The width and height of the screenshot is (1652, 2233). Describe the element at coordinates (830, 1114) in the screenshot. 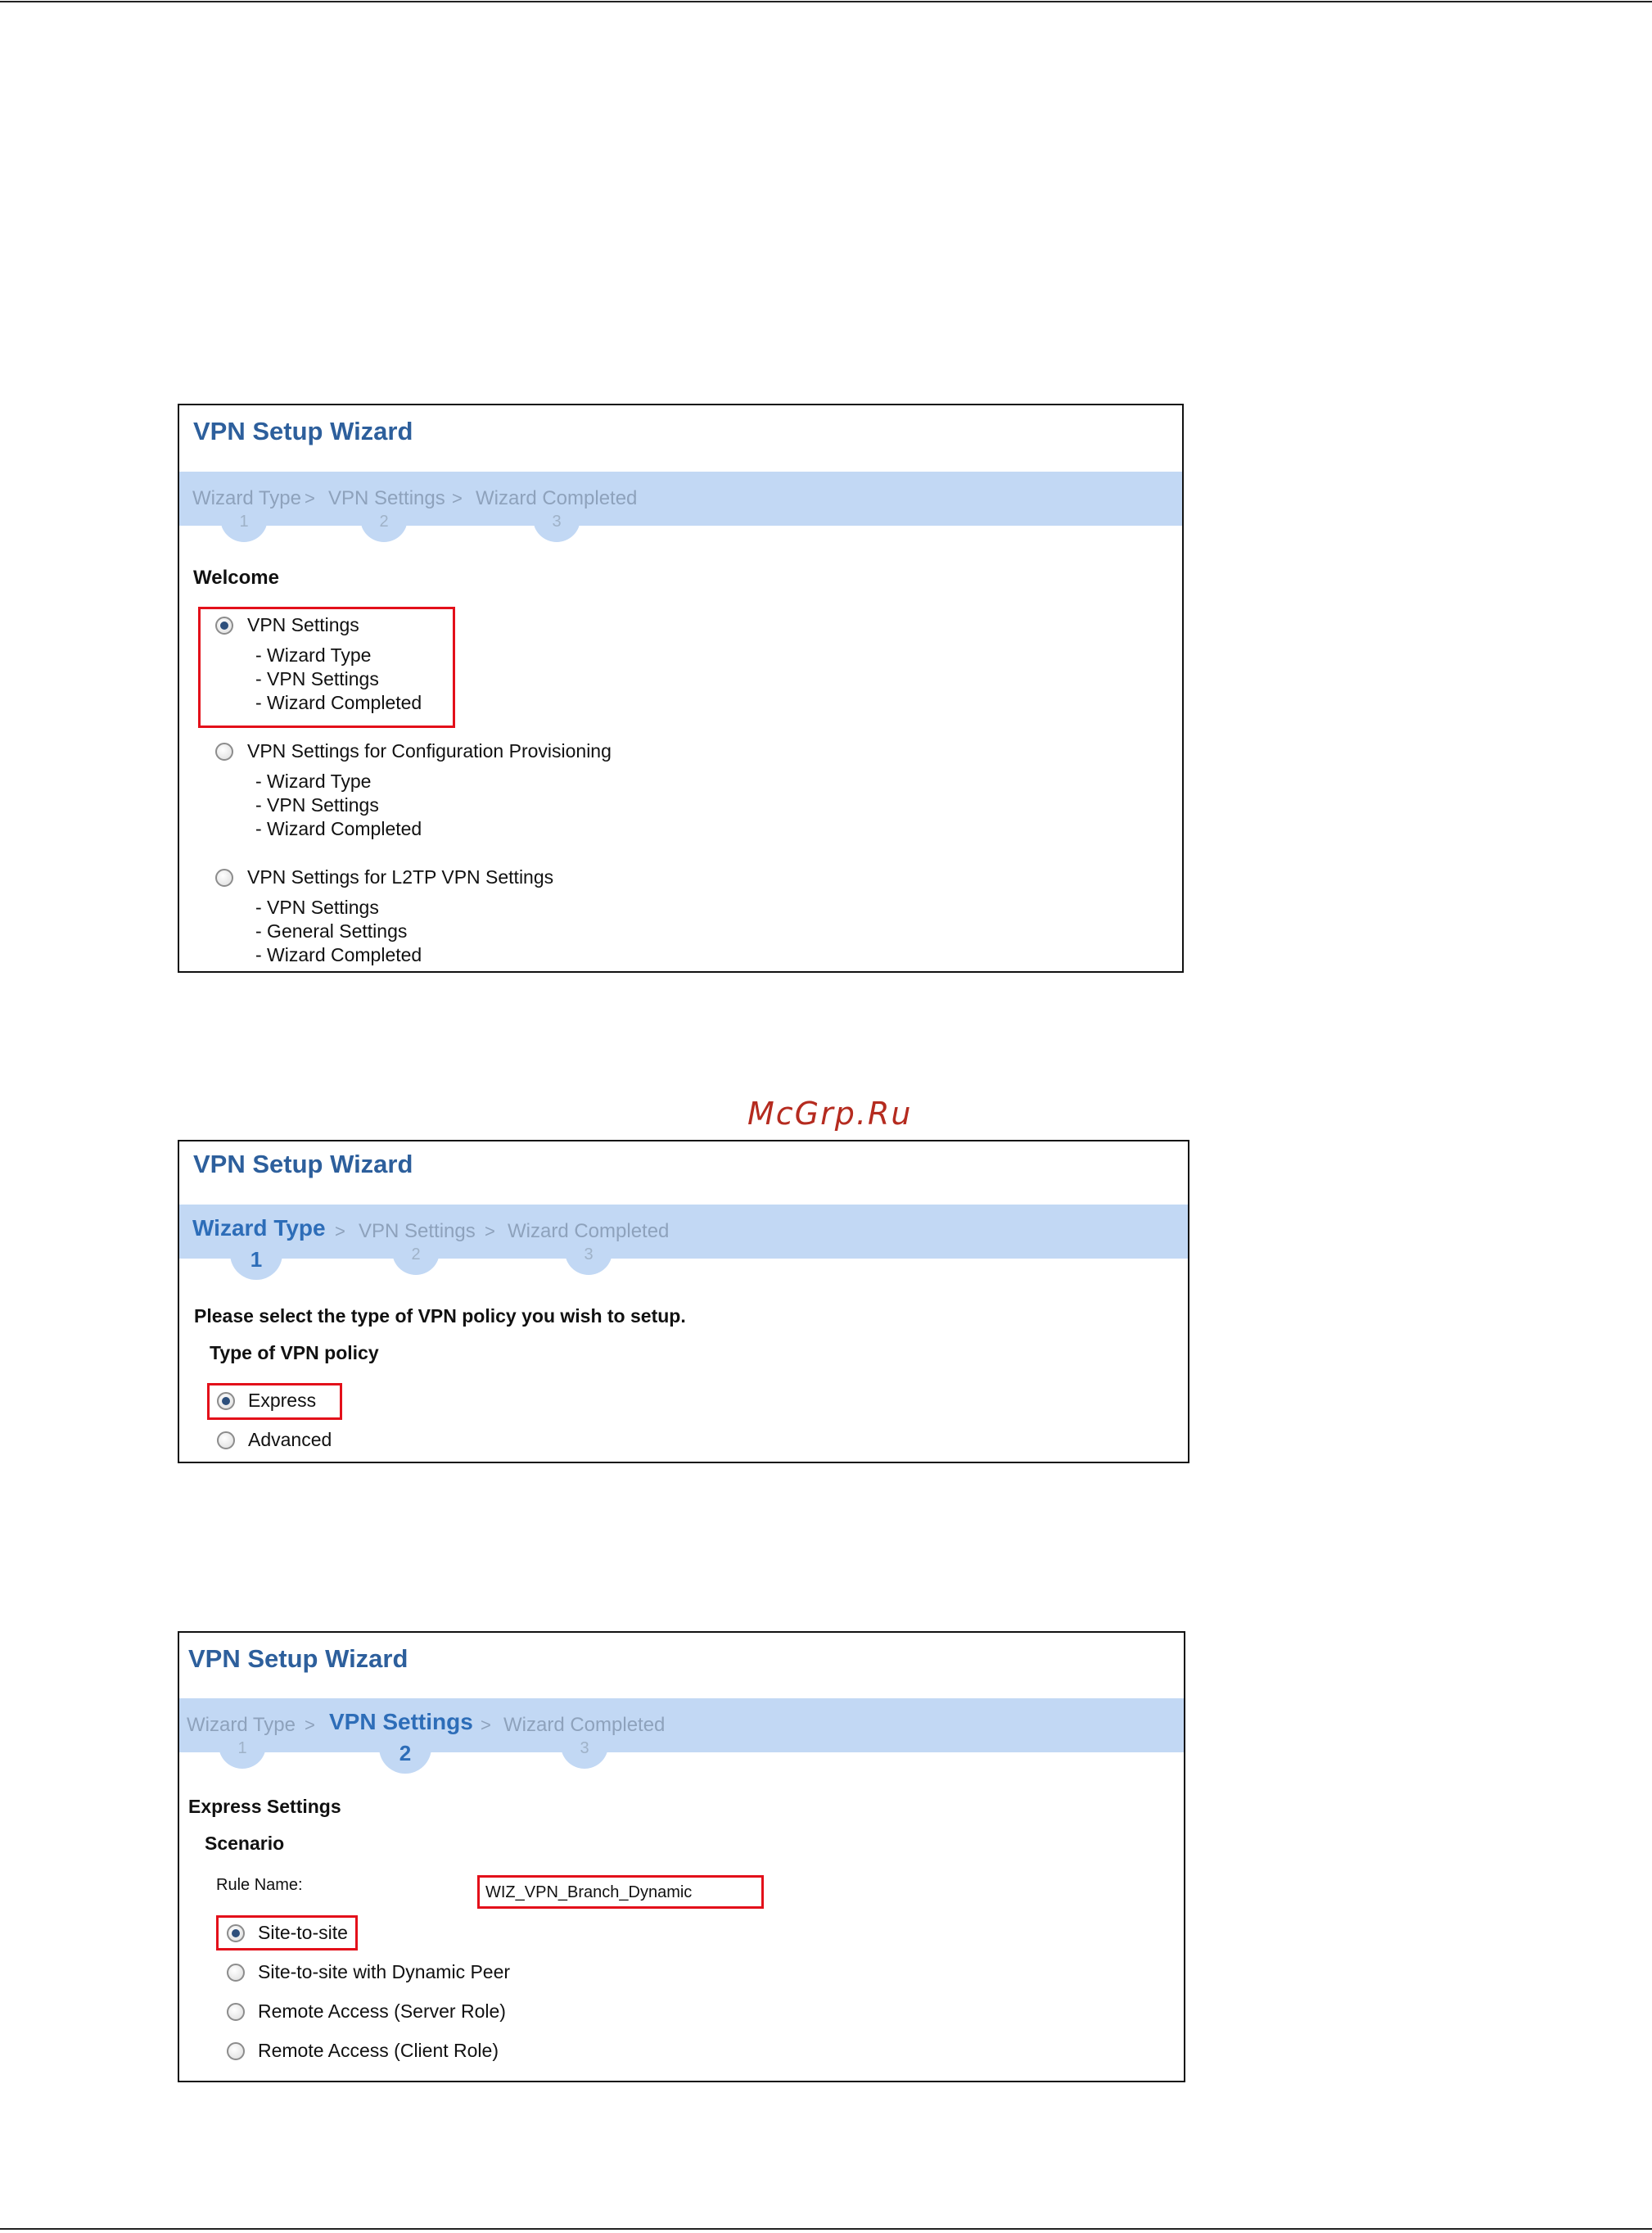

I see `watermark: McGrp.Ru` at that location.